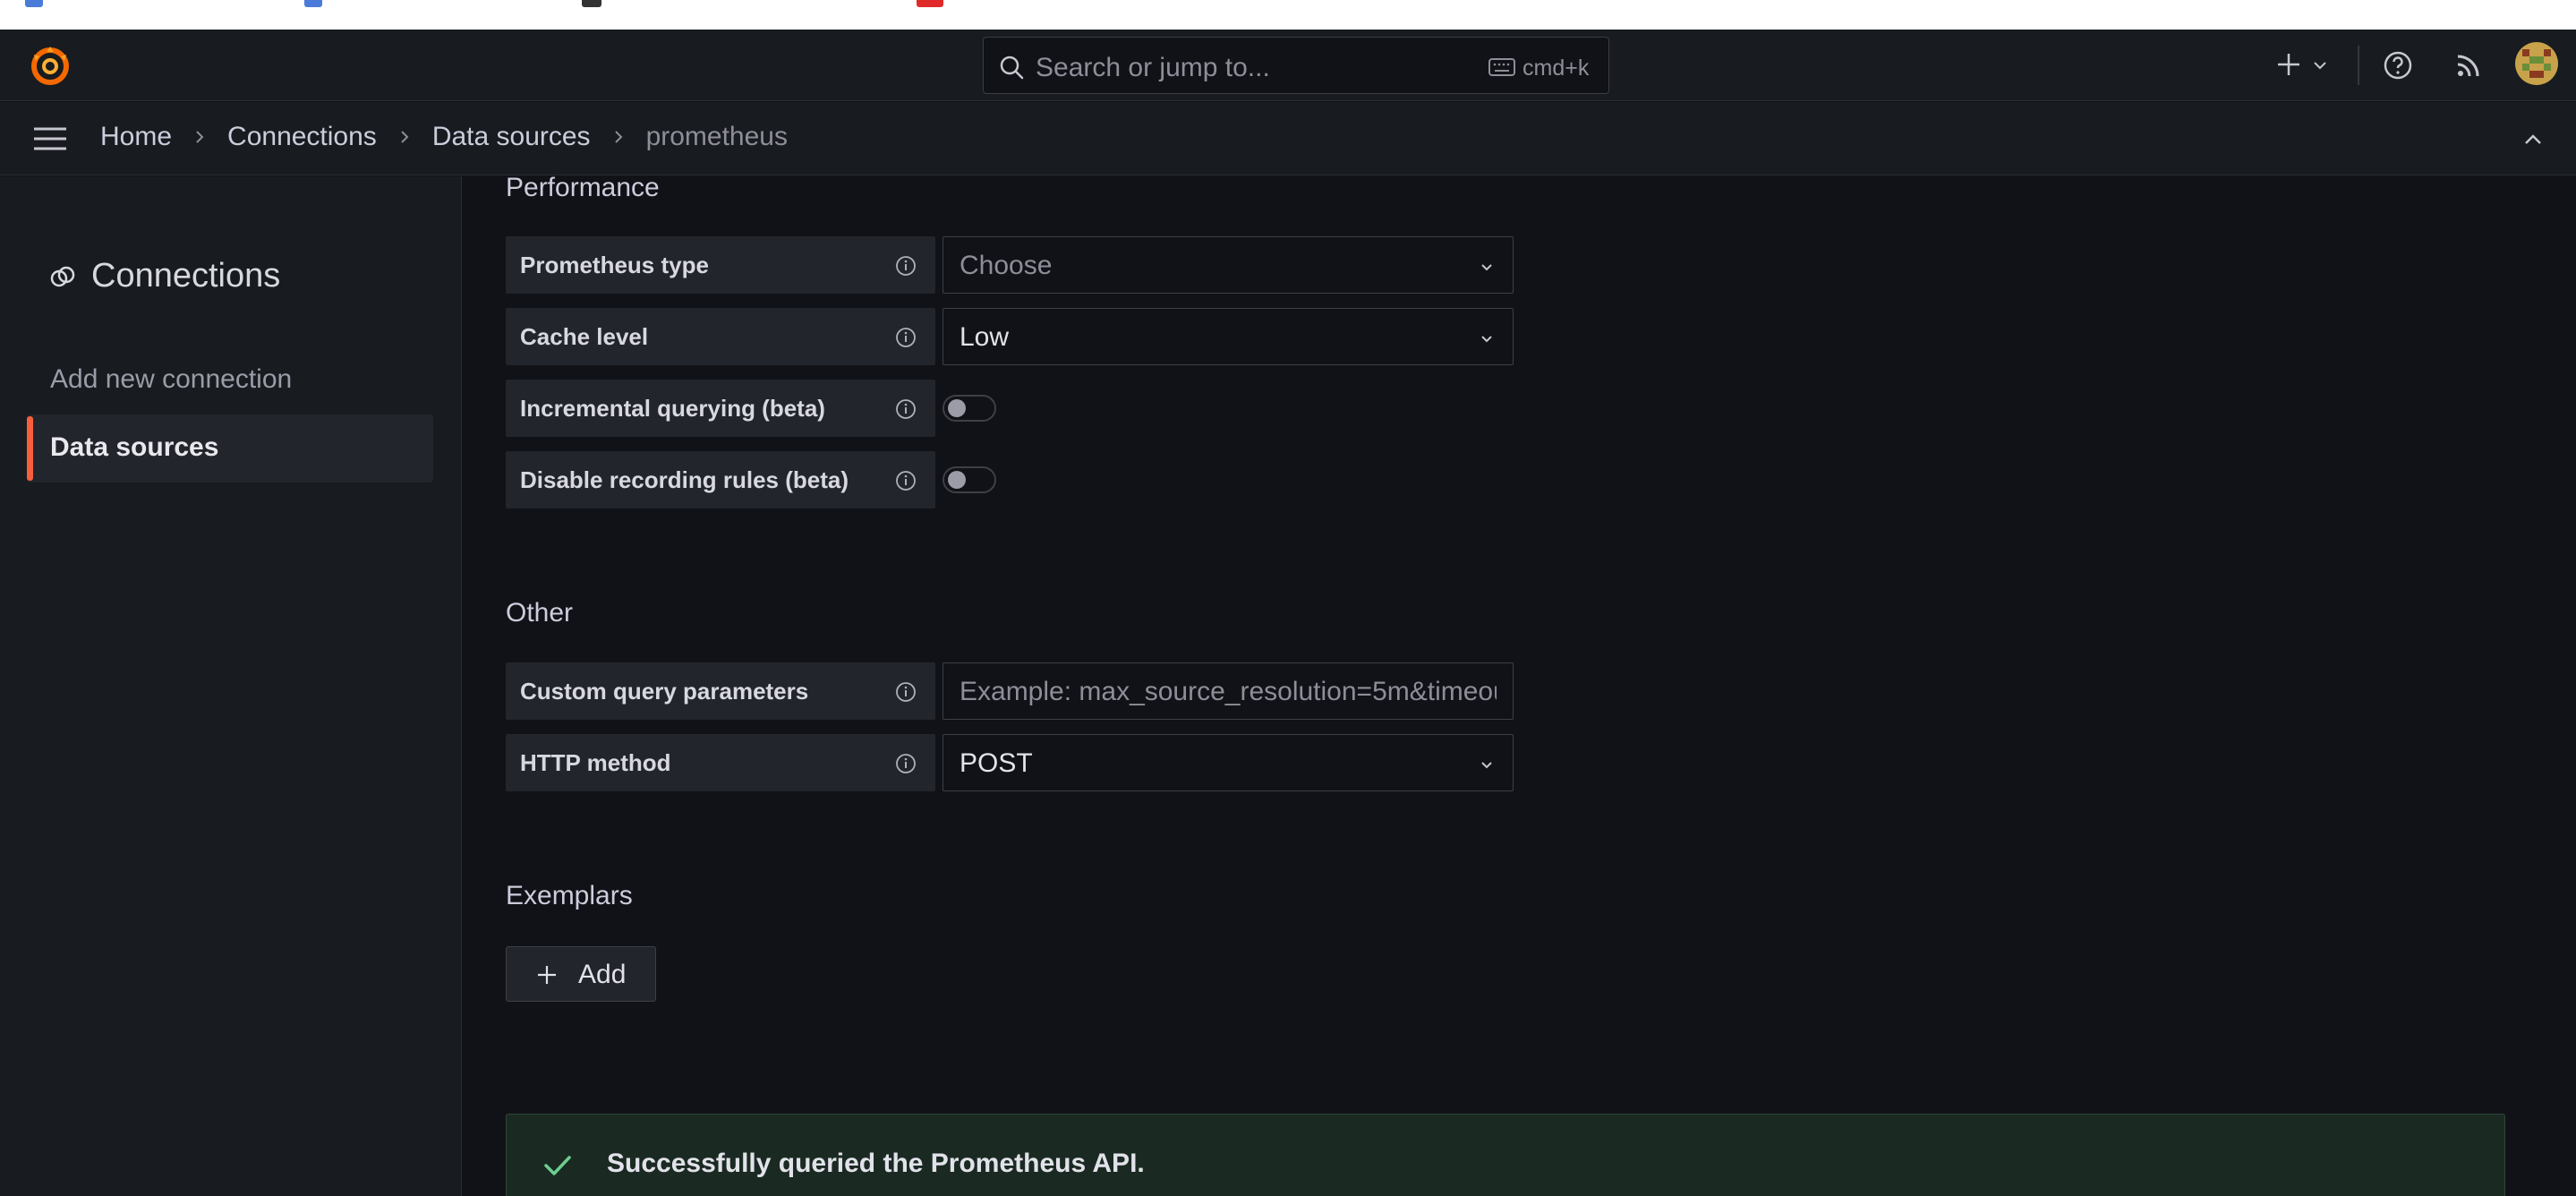 This screenshot has width=2576, height=1196. What do you see at coordinates (2533, 139) in the screenshot?
I see `chevron-up-icon` at bounding box center [2533, 139].